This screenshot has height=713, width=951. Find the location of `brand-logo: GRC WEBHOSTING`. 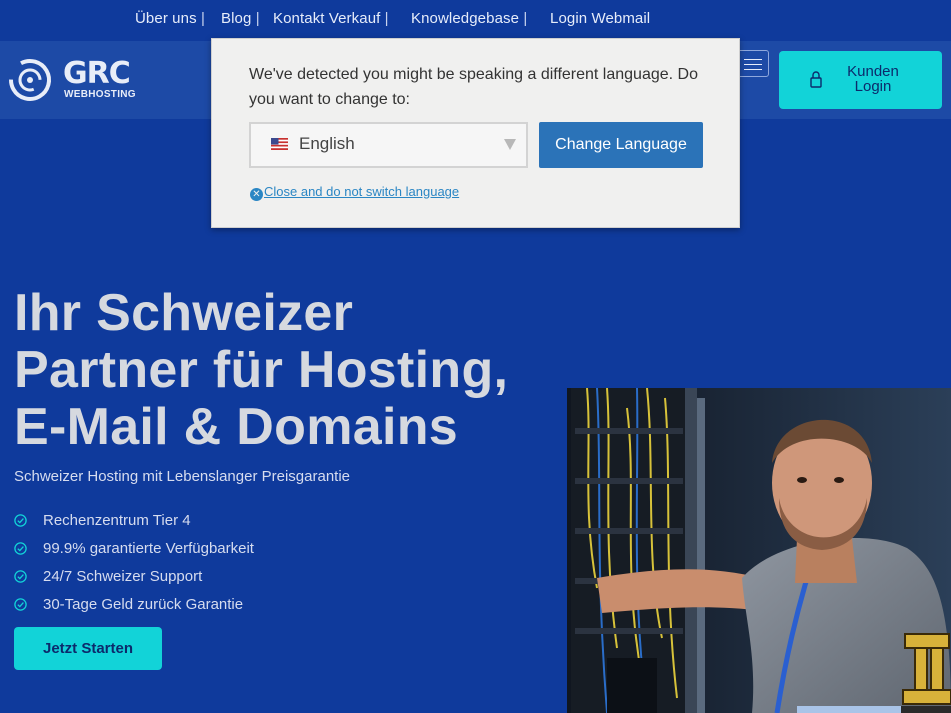

brand-logo: GRC WEBHOSTING is located at coordinates (80, 81).